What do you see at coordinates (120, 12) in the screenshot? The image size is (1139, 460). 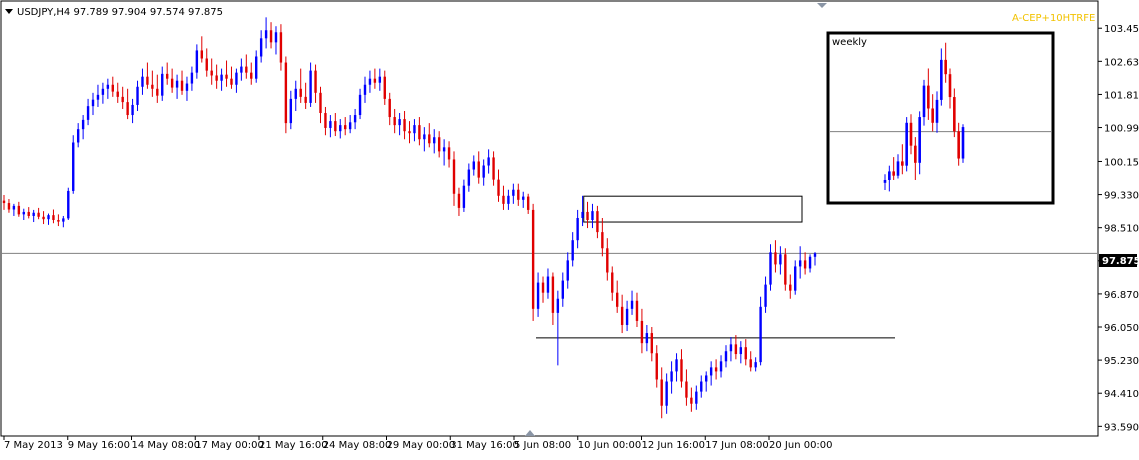 I see `symbol-ohlc-line: USDJPY,H4 97.789 97.904 97.574 97.875` at bounding box center [120, 12].